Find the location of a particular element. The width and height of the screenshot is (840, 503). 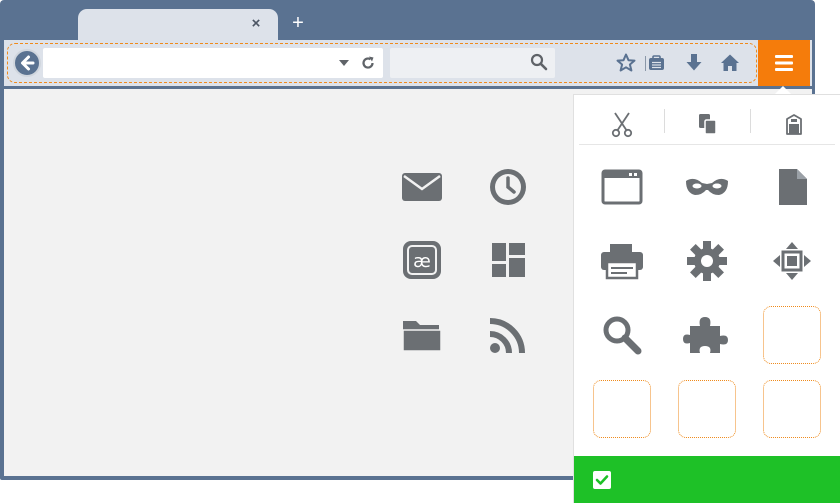

back-icon is located at coordinates (28, 63).